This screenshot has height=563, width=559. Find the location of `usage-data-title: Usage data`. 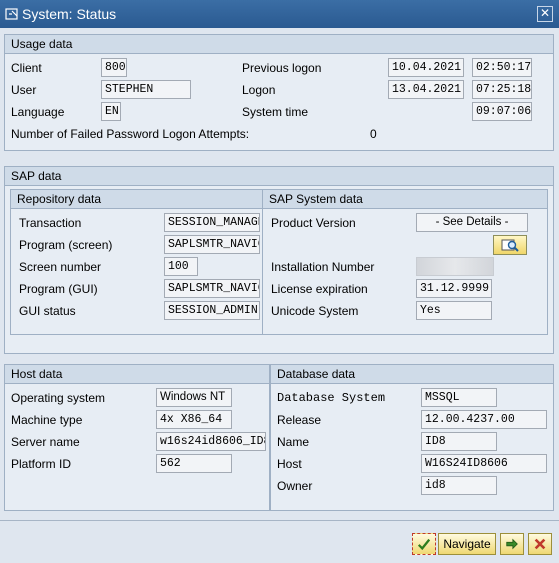

usage-data-title: Usage data is located at coordinates (279, 44).